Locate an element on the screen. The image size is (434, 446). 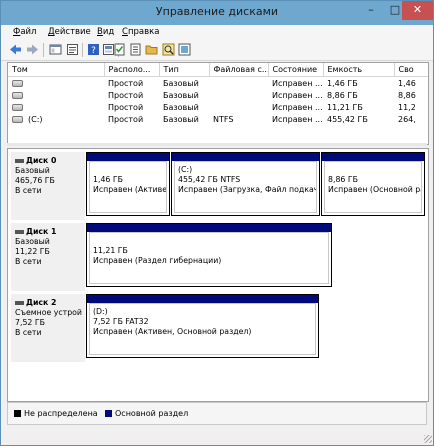
column-header-capacity: Емкость is located at coordinates (359, 70).